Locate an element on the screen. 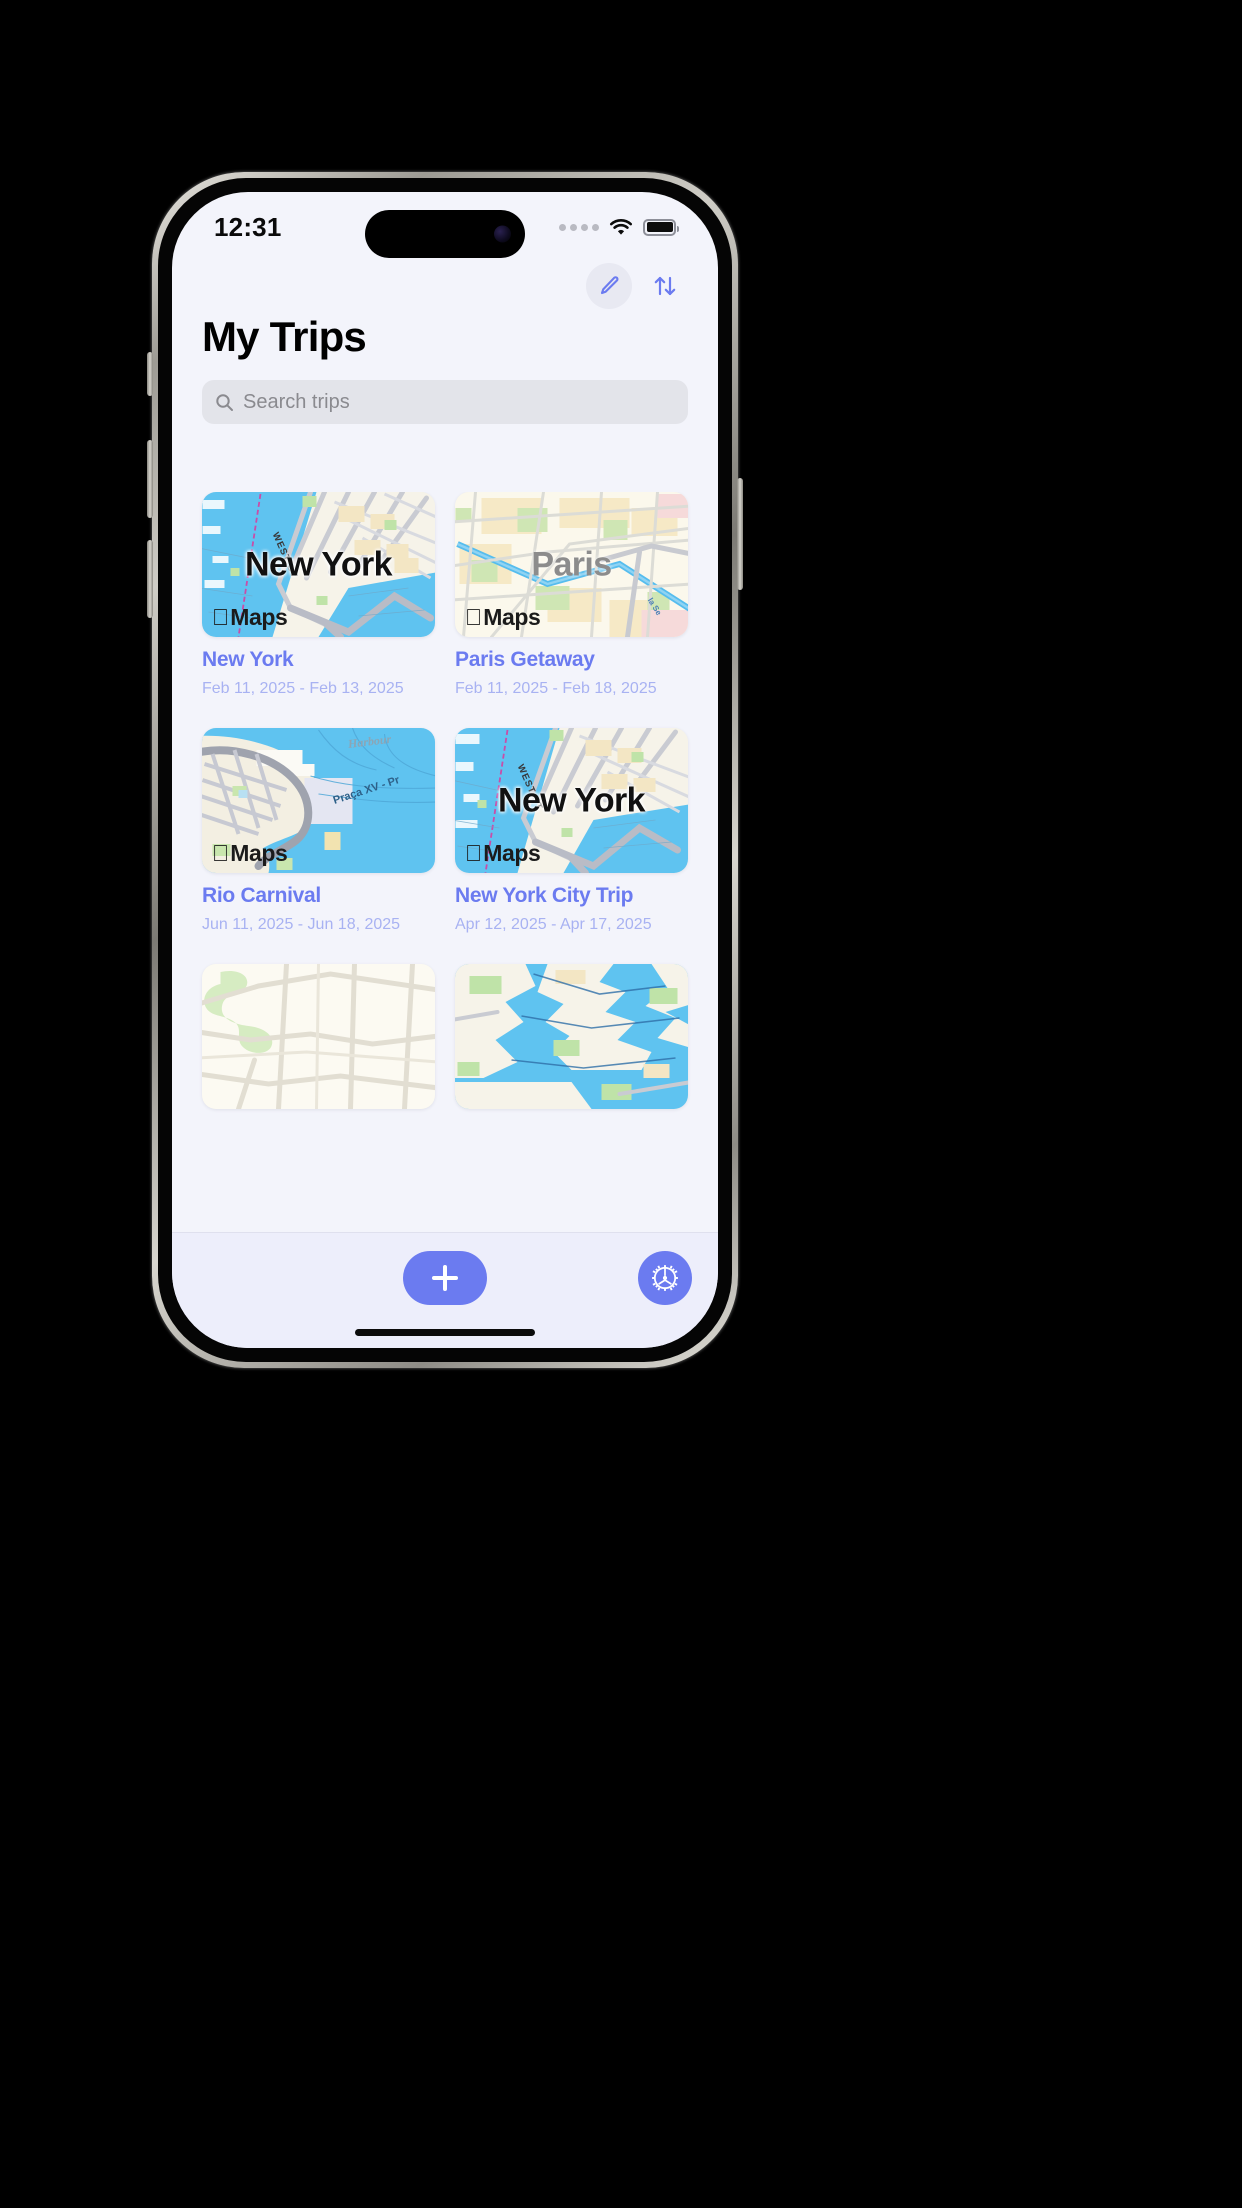  map-image-partial-coast is located at coordinates (571, 1036).